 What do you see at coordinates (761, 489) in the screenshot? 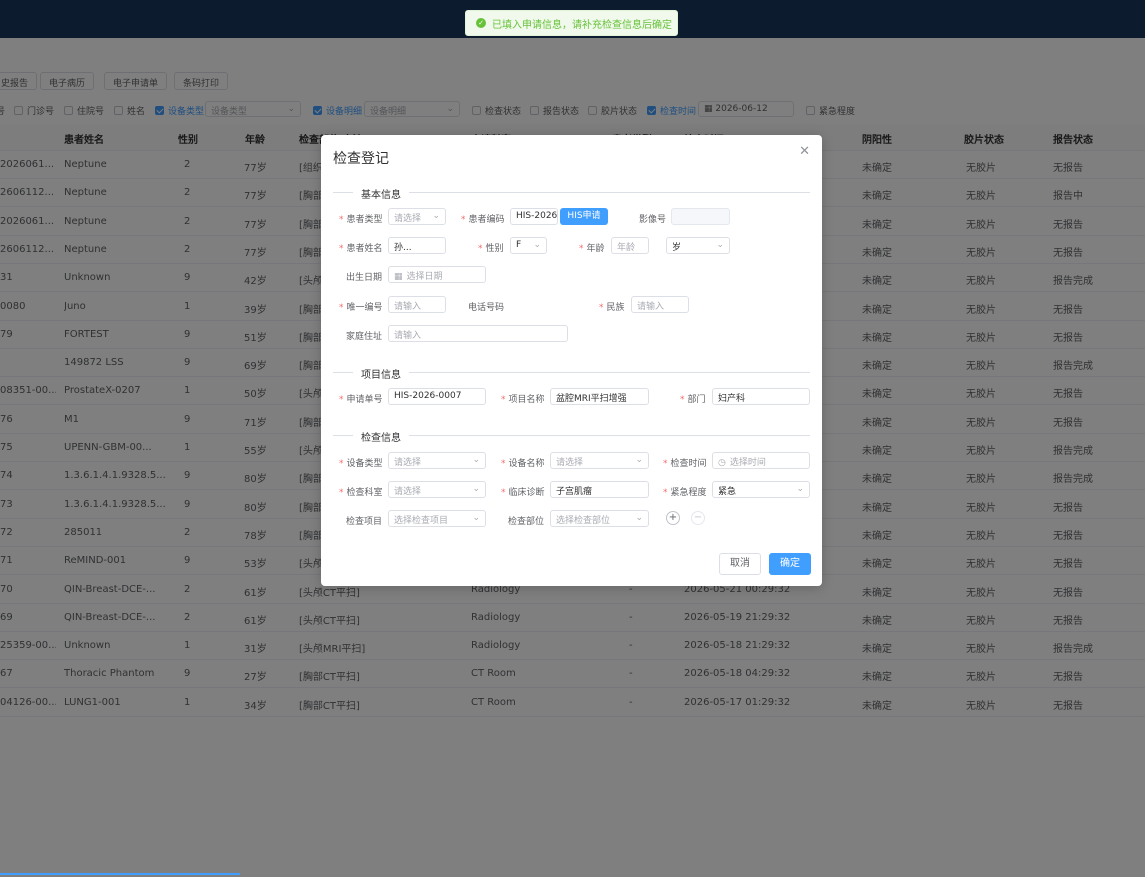
I see `urgency-select: 紧急 ⌄` at bounding box center [761, 489].